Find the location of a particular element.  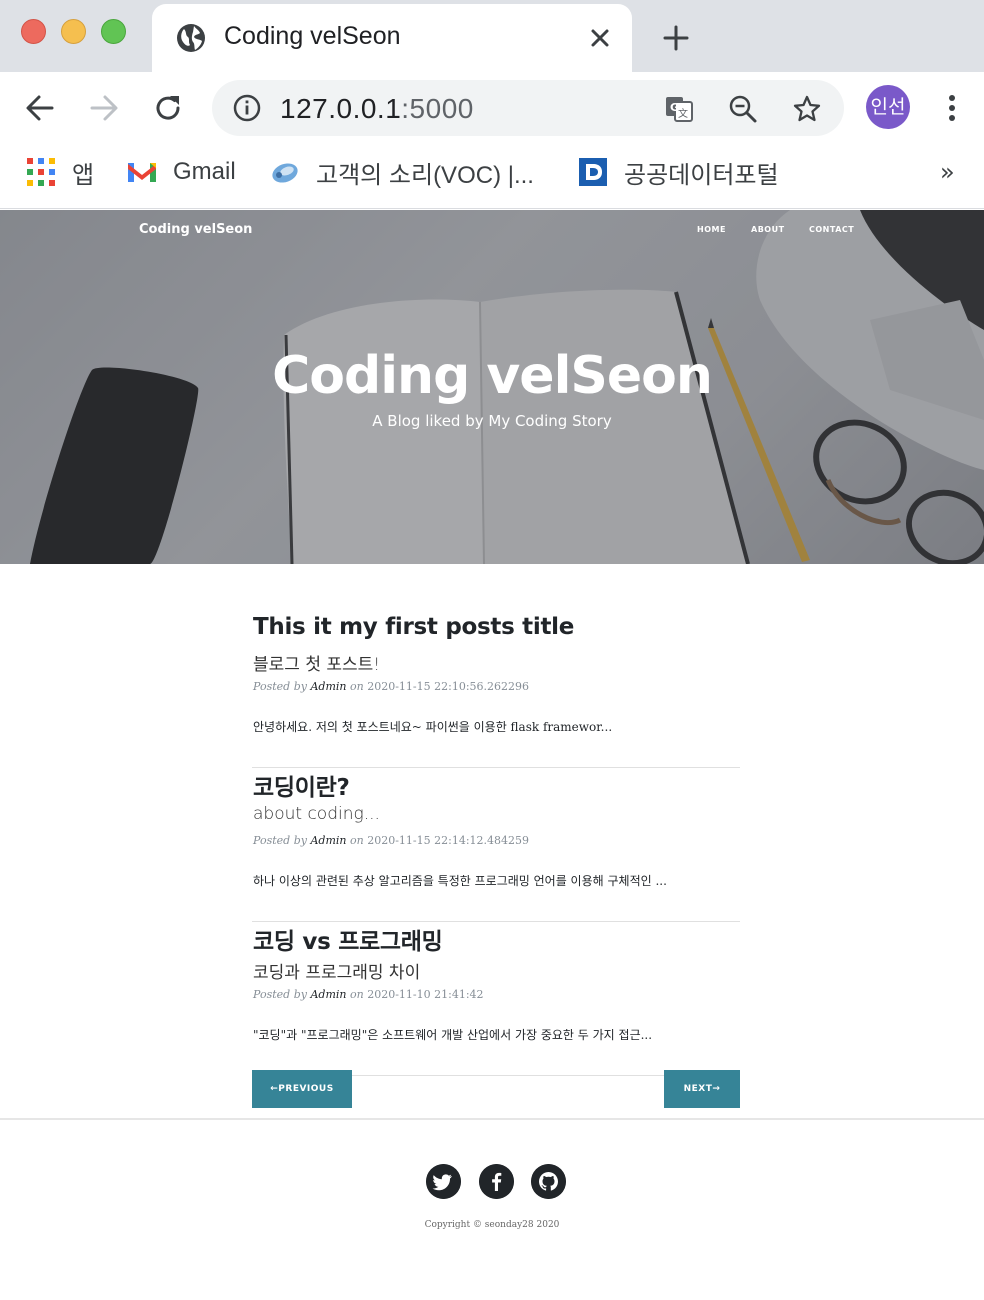

bookmark-data-portal: 공공데이터포털 is located at coordinates (678, 172).